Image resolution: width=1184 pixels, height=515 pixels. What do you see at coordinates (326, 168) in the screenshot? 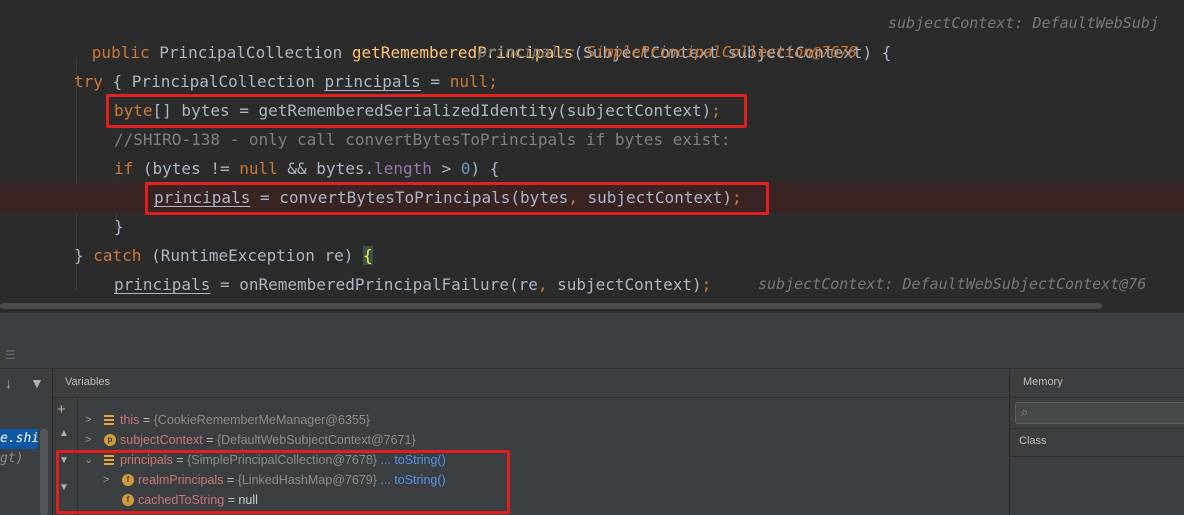
I see `code-text: && bytes.` at bounding box center [326, 168].